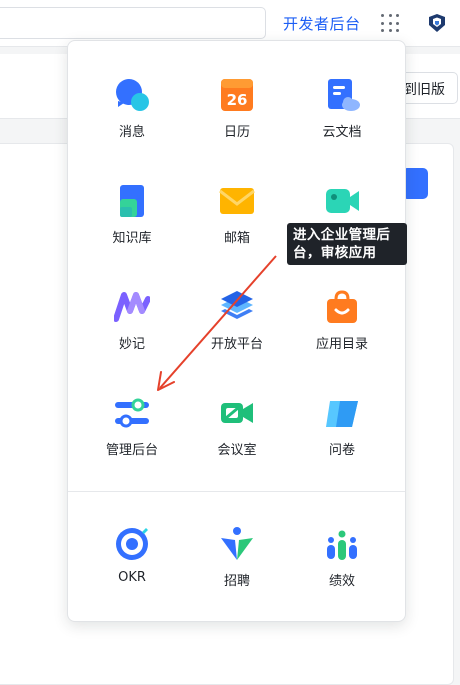 Image resolution: width=460 pixels, height=685 pixels. Describe the element at coordinates (131, 132) in the screenshot. I see `app-label: 消息` at that location.